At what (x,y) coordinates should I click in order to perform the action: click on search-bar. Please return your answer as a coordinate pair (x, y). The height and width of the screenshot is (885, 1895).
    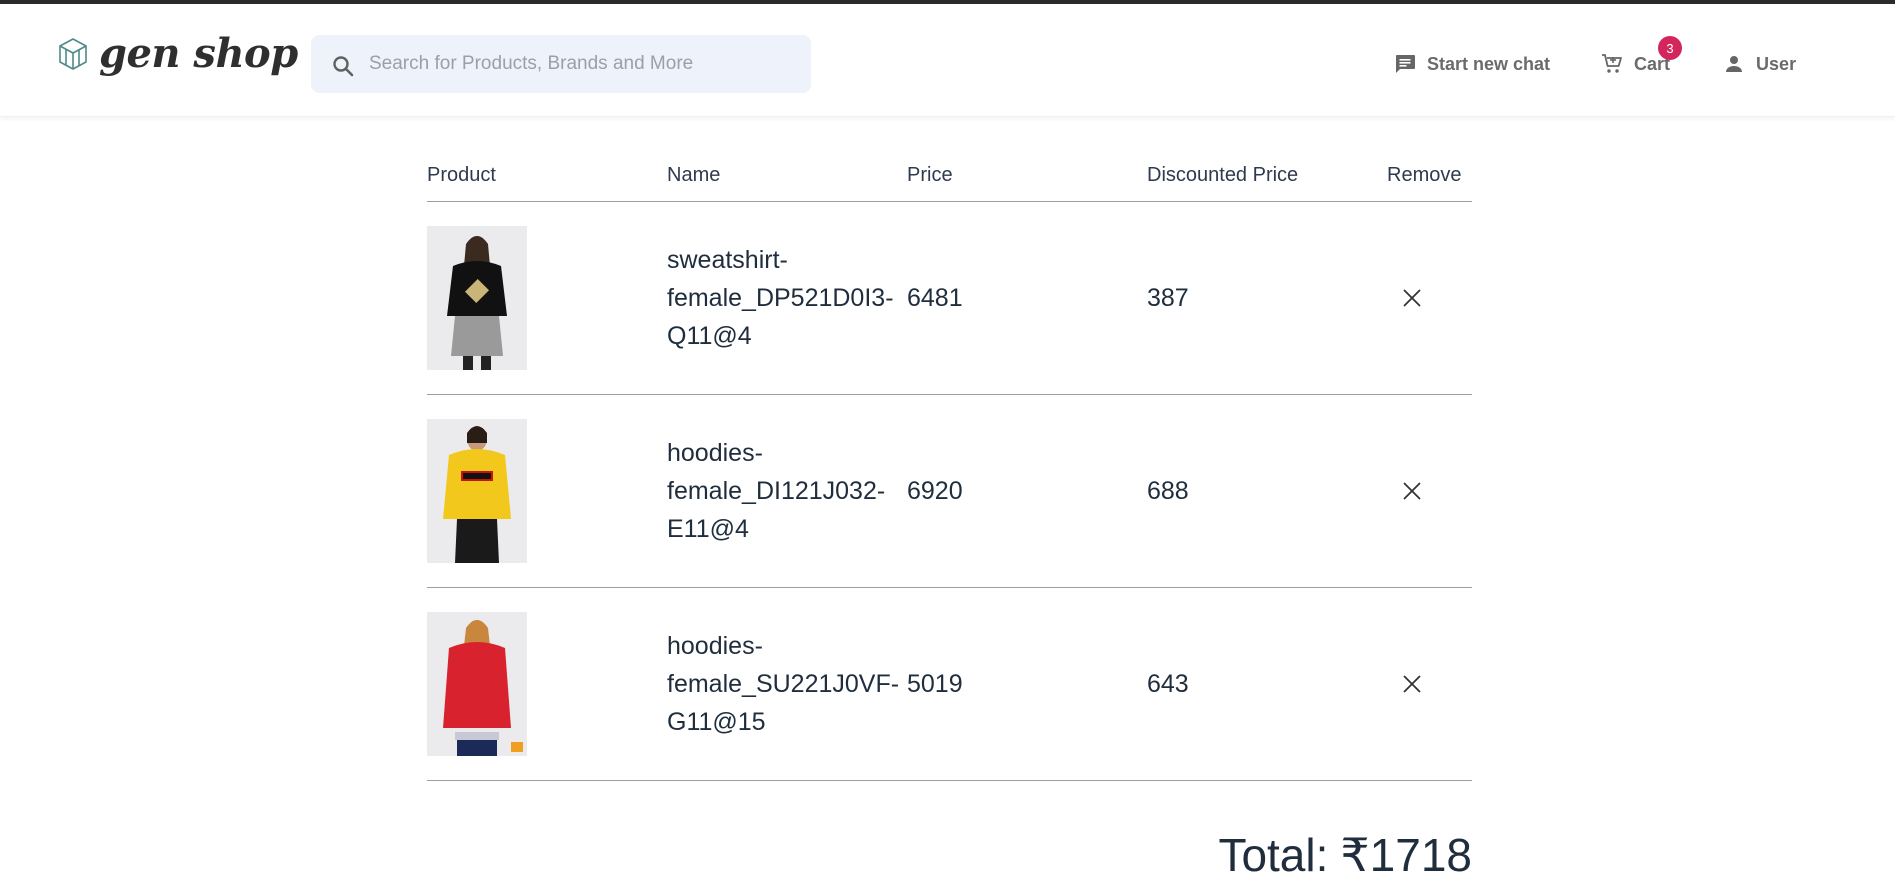
    Looking at the image, I should click on (561, 64).